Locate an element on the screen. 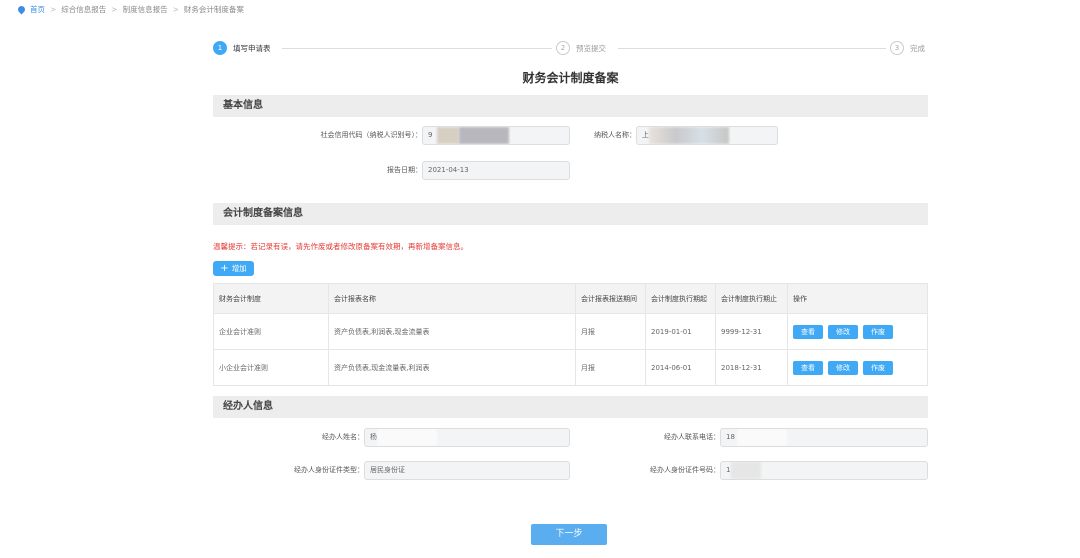 This screenshot has width=1080, height=558. taxpayer-name-field: 上 is located at coordinates (707, 135).